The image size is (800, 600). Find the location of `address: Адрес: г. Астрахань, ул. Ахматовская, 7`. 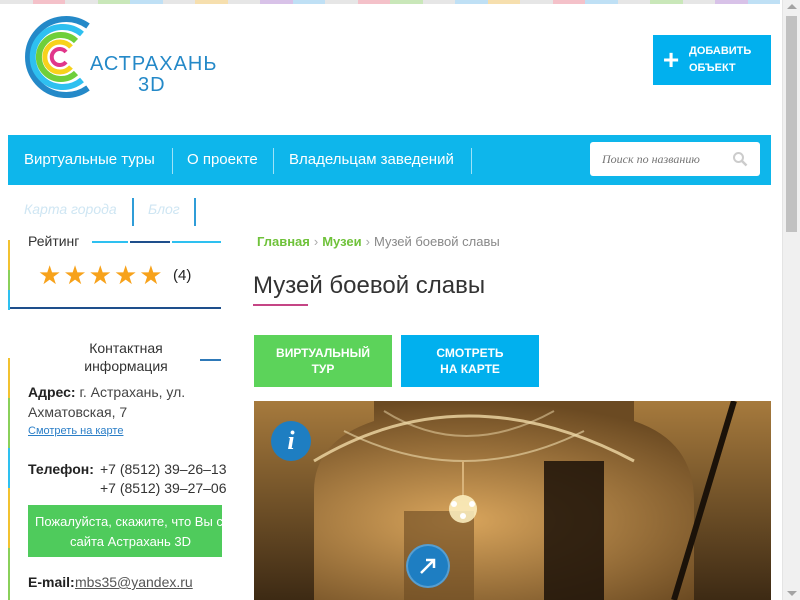

address: Адрес: г. Астрахань, ул. Ахматовская, 7 is located at coordinates (123, 402).